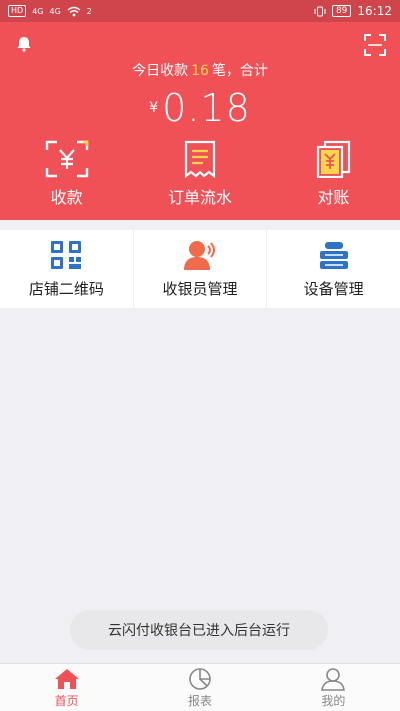 Image resolution: width=400 pixels, height=711 pixels. I want to click on device-manage-item: 设备管理, so click(333, 269).